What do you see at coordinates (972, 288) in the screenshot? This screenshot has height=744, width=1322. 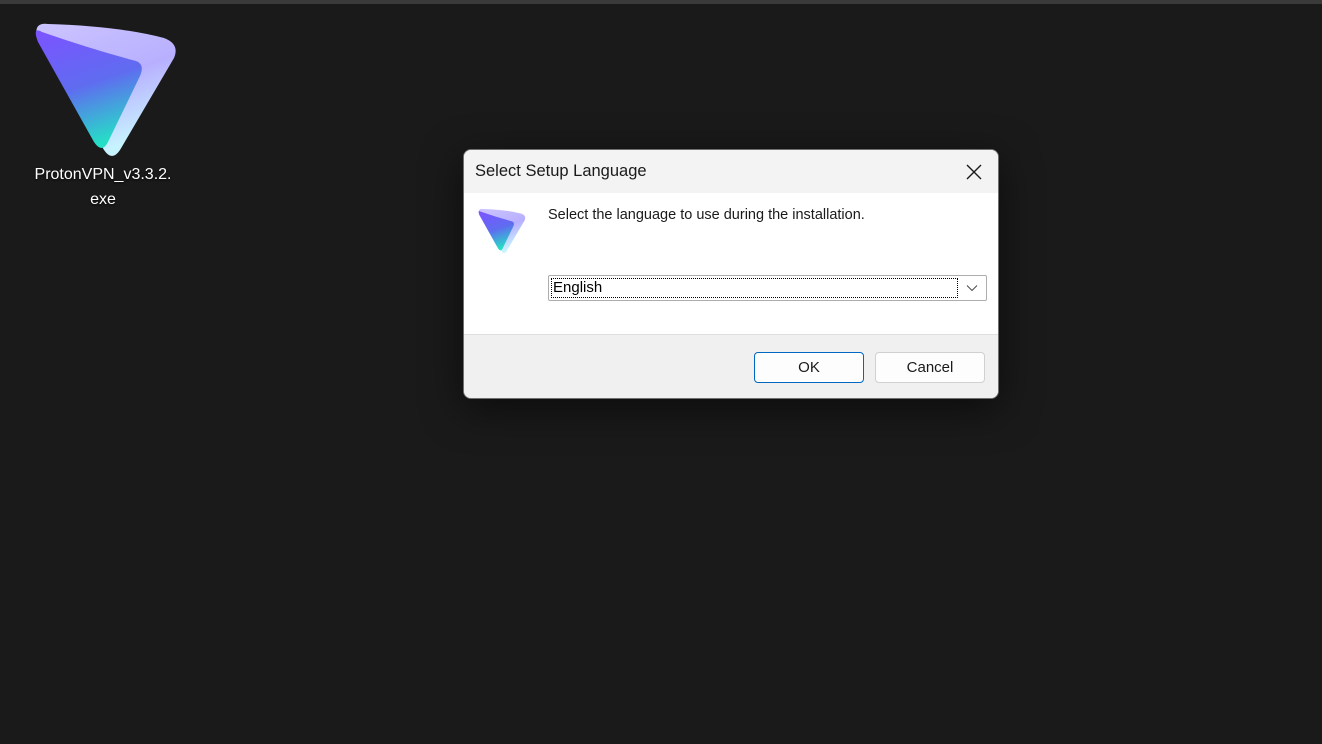 I see `chevron-down-icon` at bounding box center [972, 288].